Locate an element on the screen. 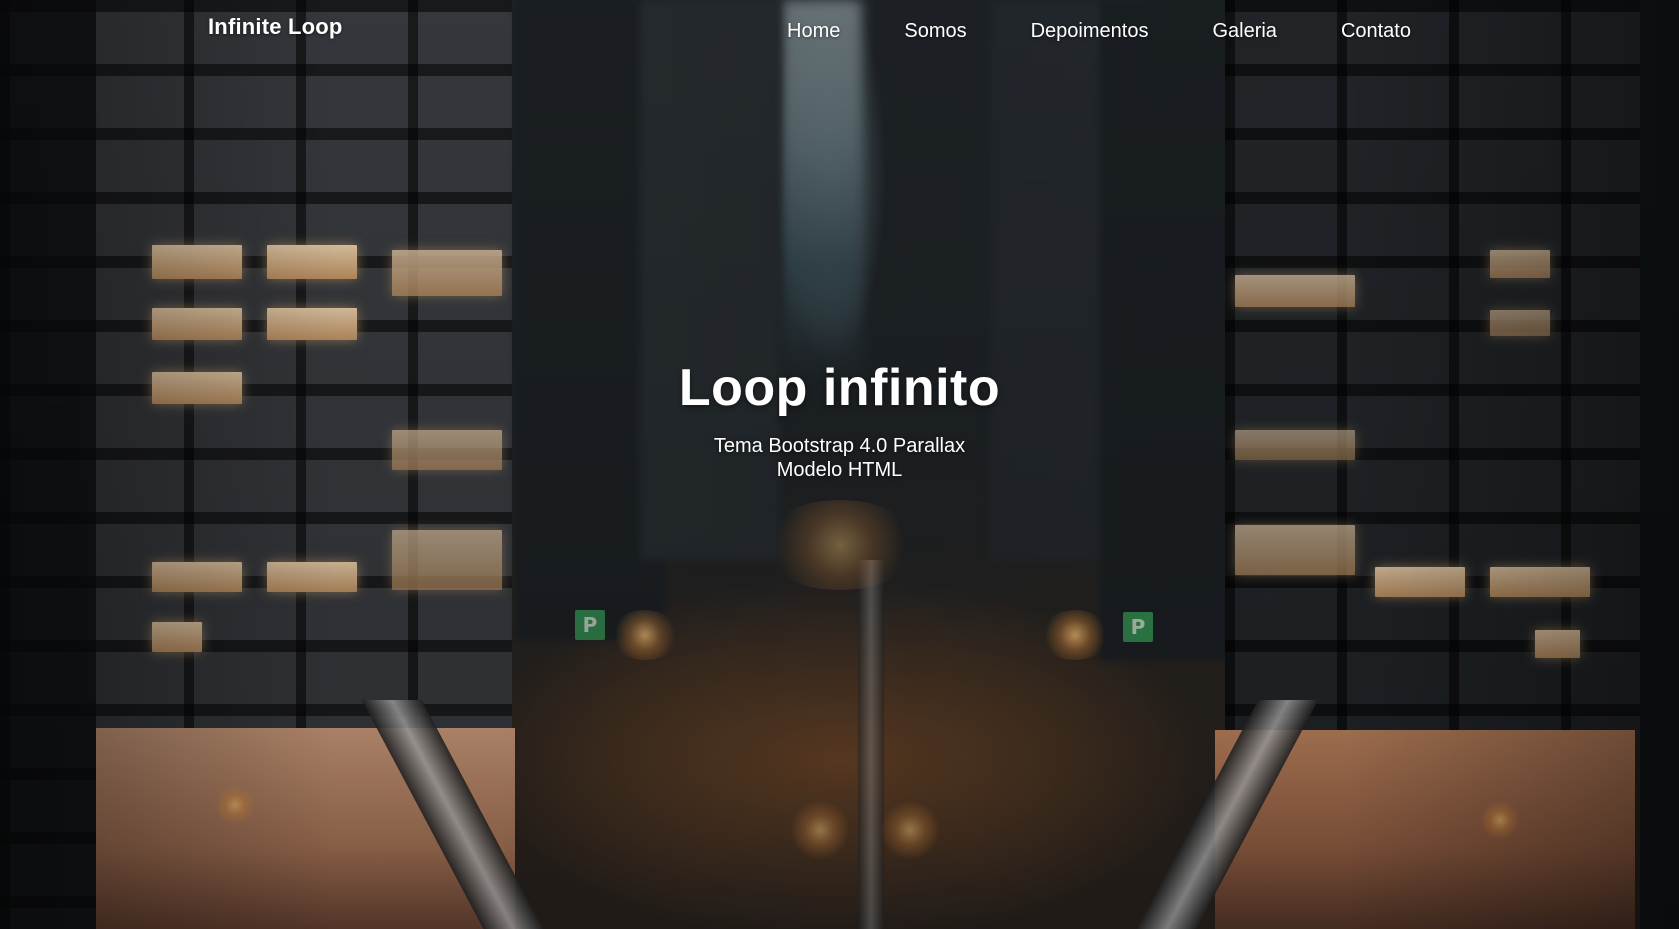 The width and height of the screenshot is (1679, 929). hero-subtitle-line1: Tema Bootstrap 4.0 Parallax is located at coordinates (839, 446).